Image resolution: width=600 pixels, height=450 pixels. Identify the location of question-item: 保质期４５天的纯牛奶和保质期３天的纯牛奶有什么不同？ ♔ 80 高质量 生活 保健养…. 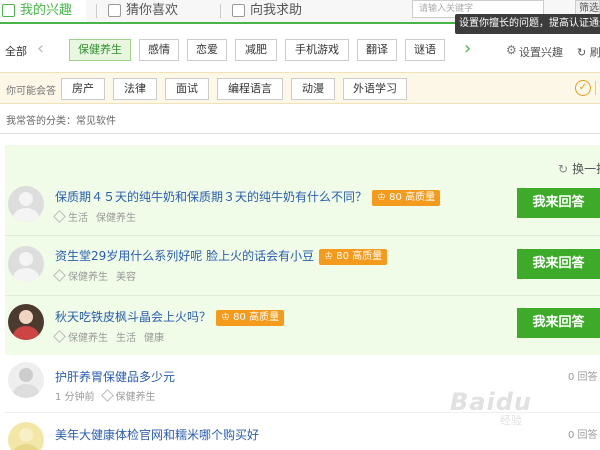
(300, 205).